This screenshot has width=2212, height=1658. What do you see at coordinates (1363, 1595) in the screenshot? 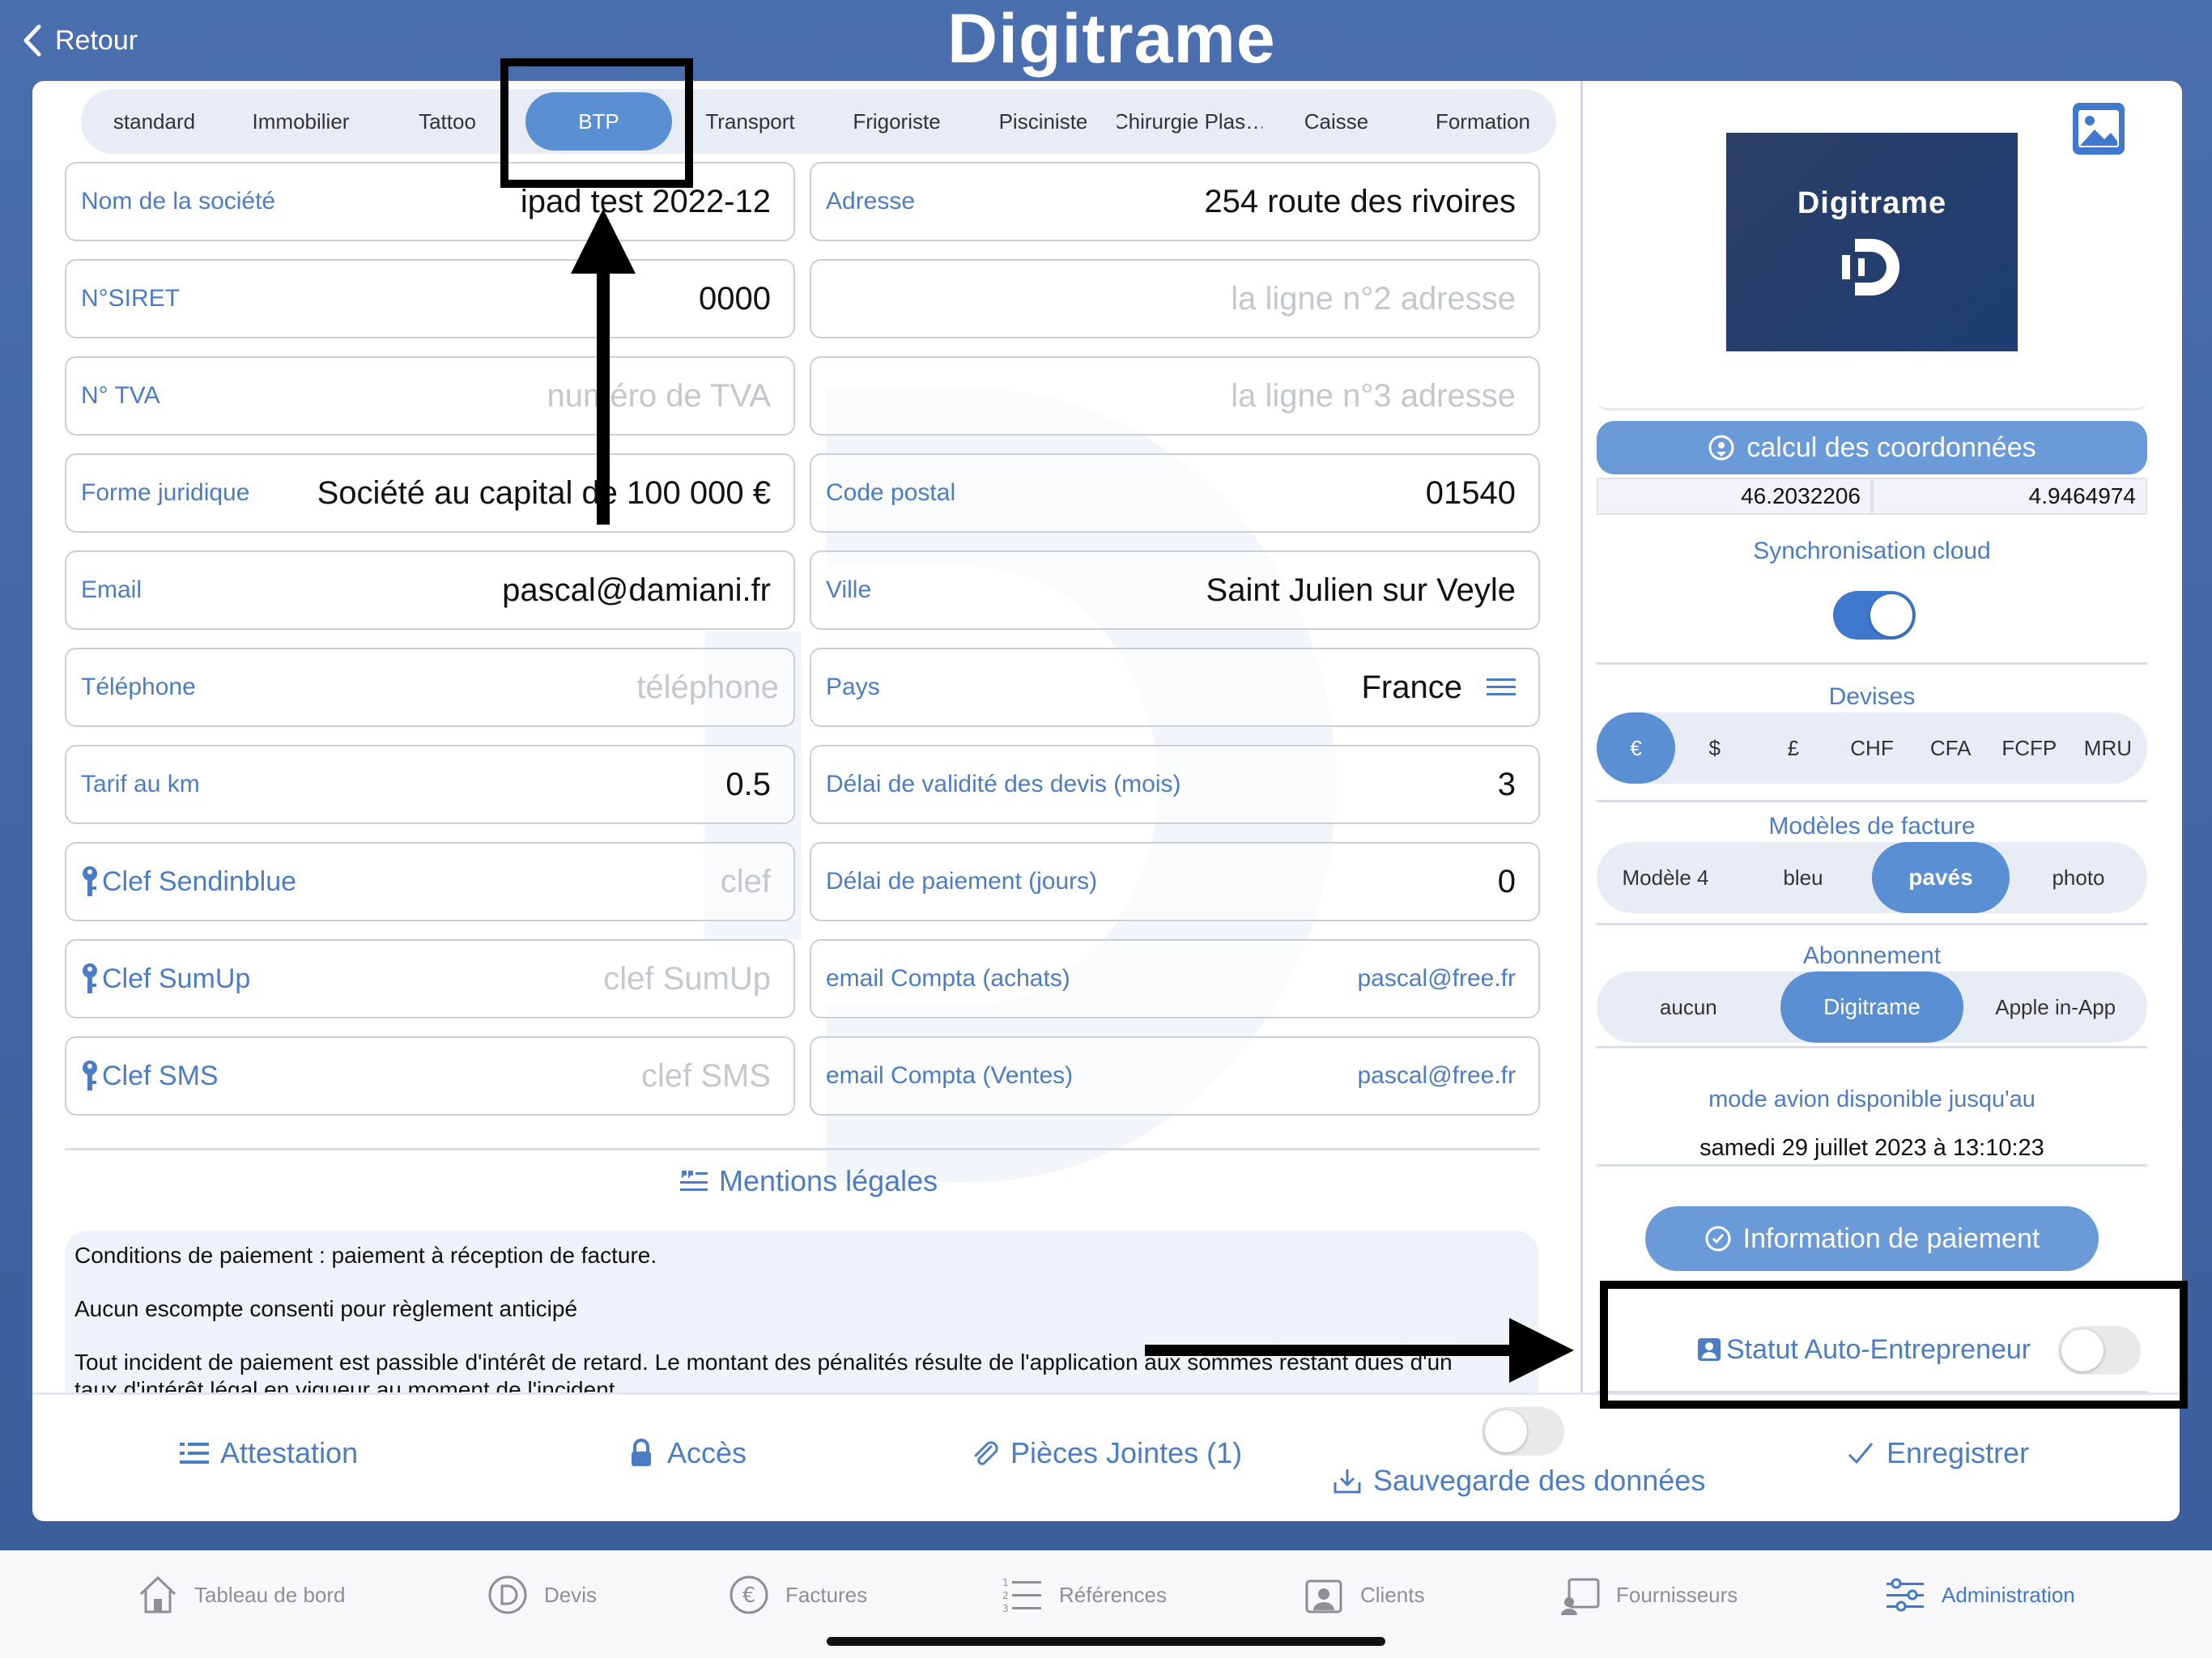
I see `tab-clients: Clients` at bounding box center [1363, 1595].